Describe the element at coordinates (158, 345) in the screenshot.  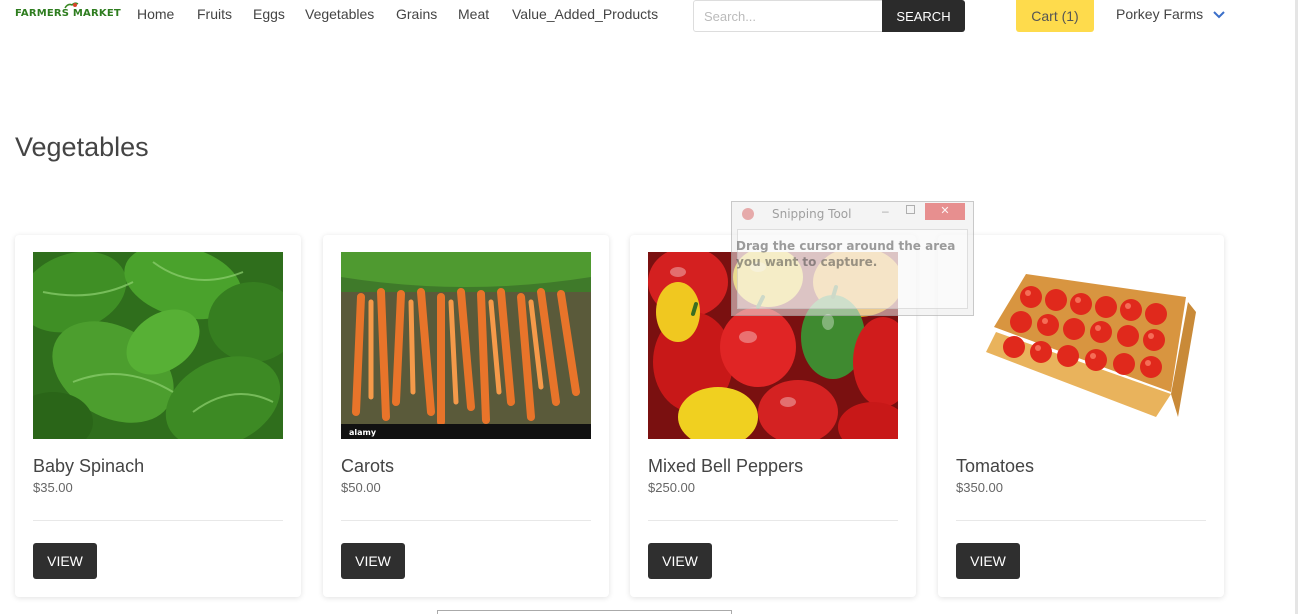
I see `product-image-spinach` at that location.